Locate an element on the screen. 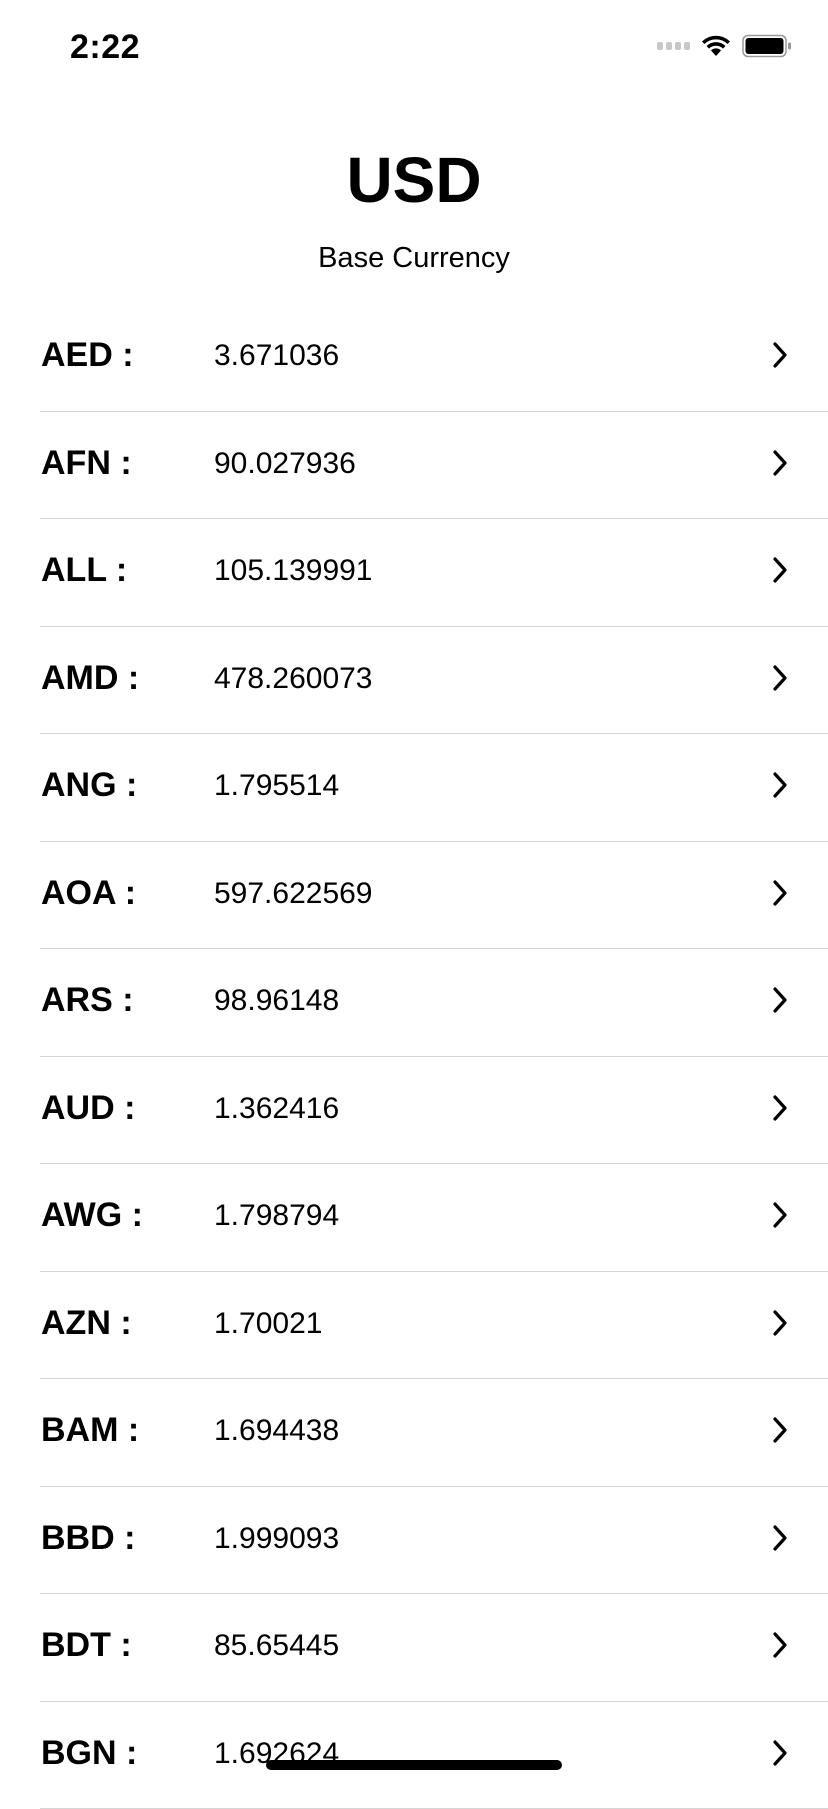  currency-code: AFN : is located at coordinates (86, 463).